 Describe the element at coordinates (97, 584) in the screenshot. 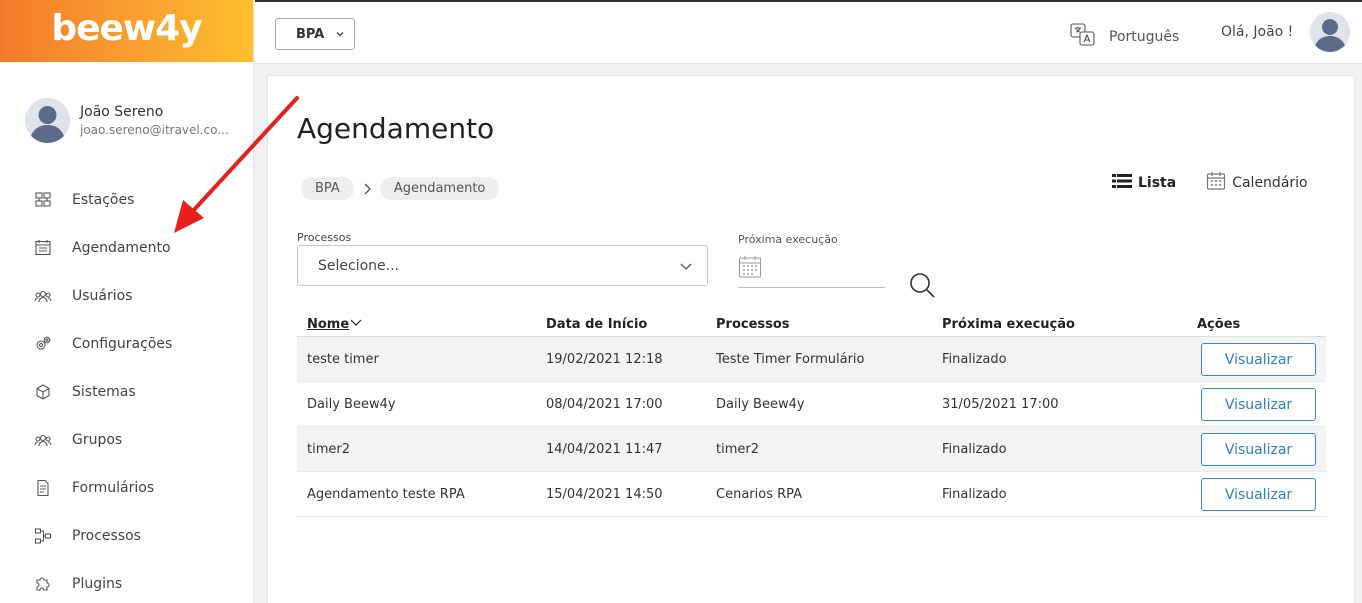

I see `sidebar-item-label: Plugins` at that location.